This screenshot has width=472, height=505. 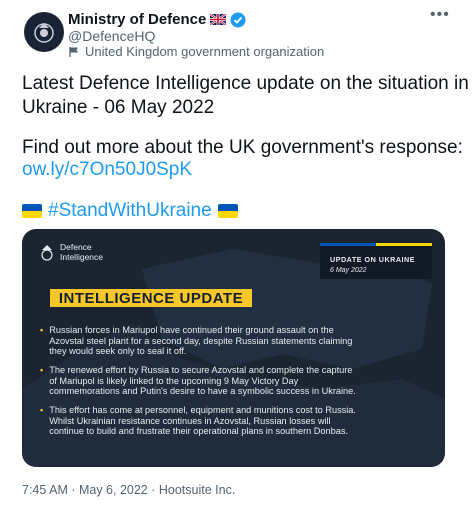 I want to click on avatar, so click(x=44, y=32).